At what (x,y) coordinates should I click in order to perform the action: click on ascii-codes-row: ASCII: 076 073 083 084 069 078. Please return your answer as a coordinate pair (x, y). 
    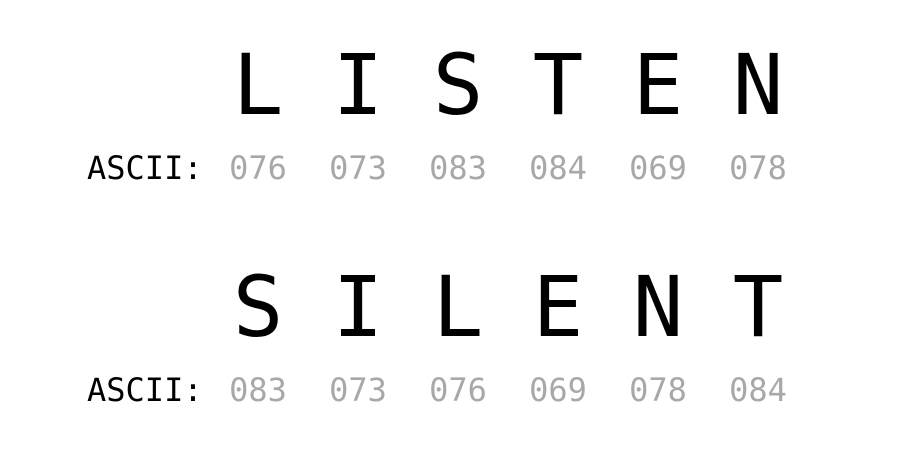
    Looking at the image, I should click on (449, 168).